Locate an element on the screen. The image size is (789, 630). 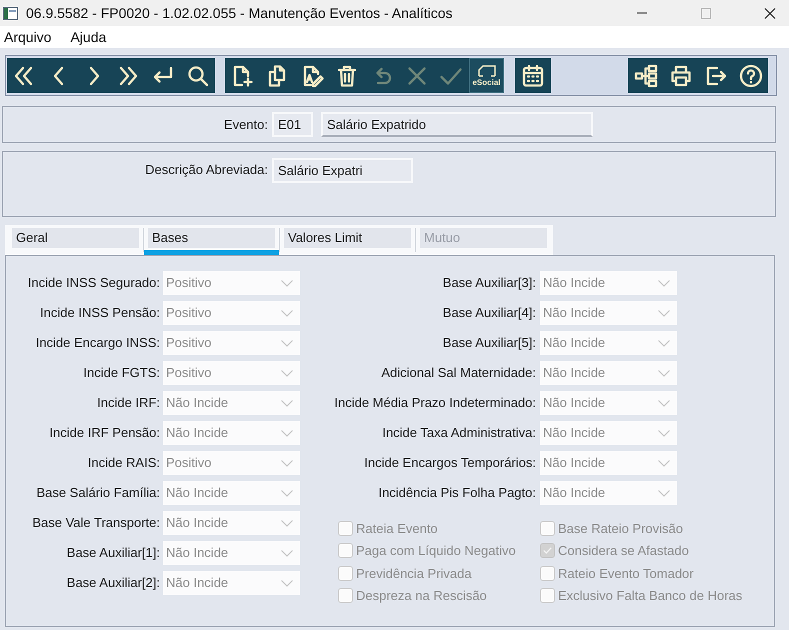
field-label: Base Auxiliar[1]: is located at coordinates (113, 553).